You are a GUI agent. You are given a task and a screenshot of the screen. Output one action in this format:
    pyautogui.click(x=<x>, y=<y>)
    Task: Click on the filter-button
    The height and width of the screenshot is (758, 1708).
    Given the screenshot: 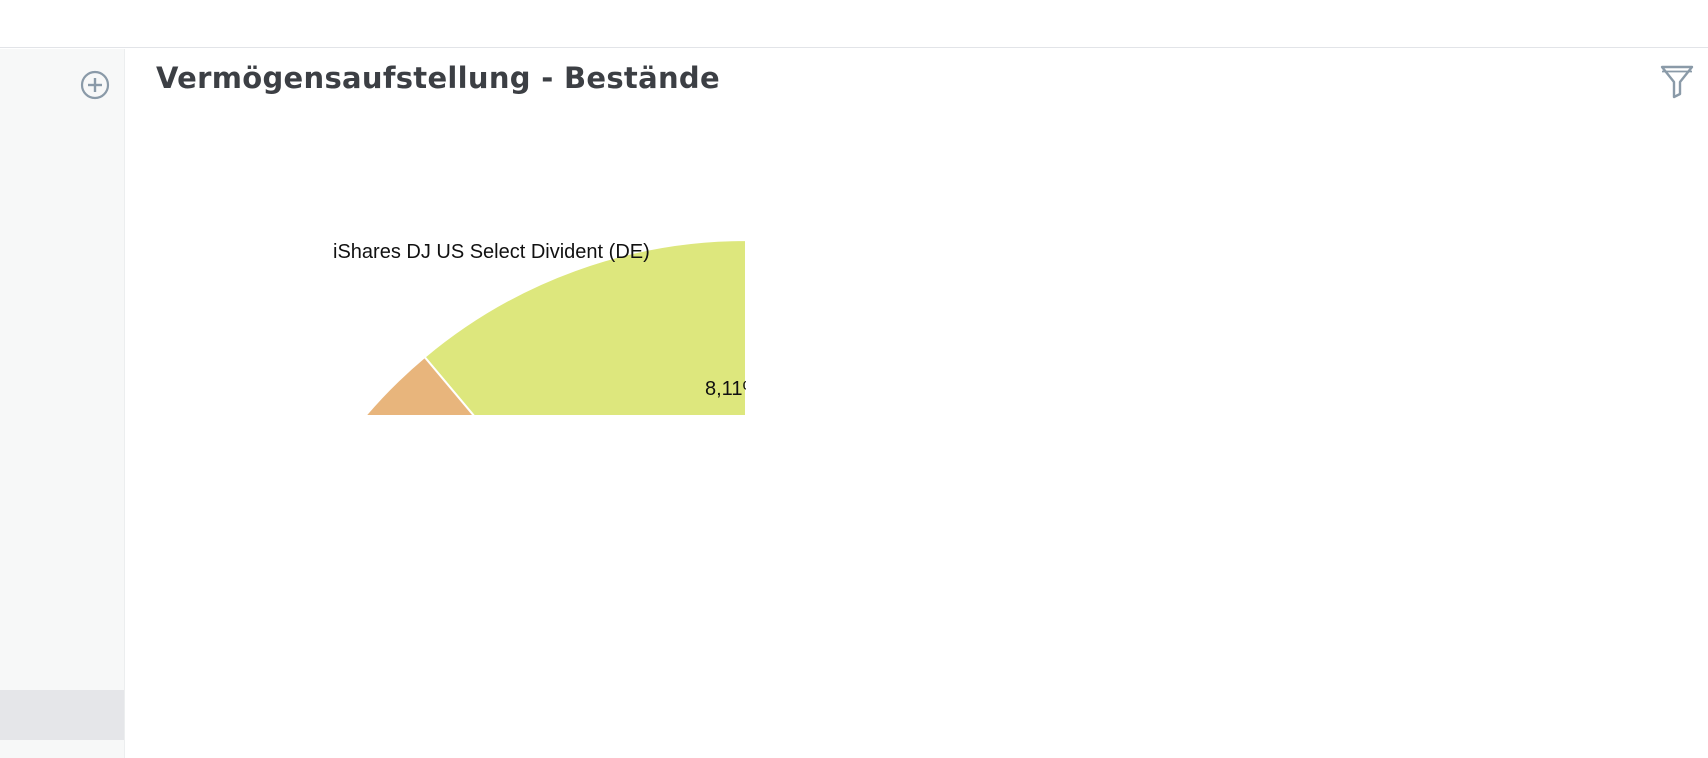 What is the action you would take?
    pyautogui.click(x=1677, y=81)
    